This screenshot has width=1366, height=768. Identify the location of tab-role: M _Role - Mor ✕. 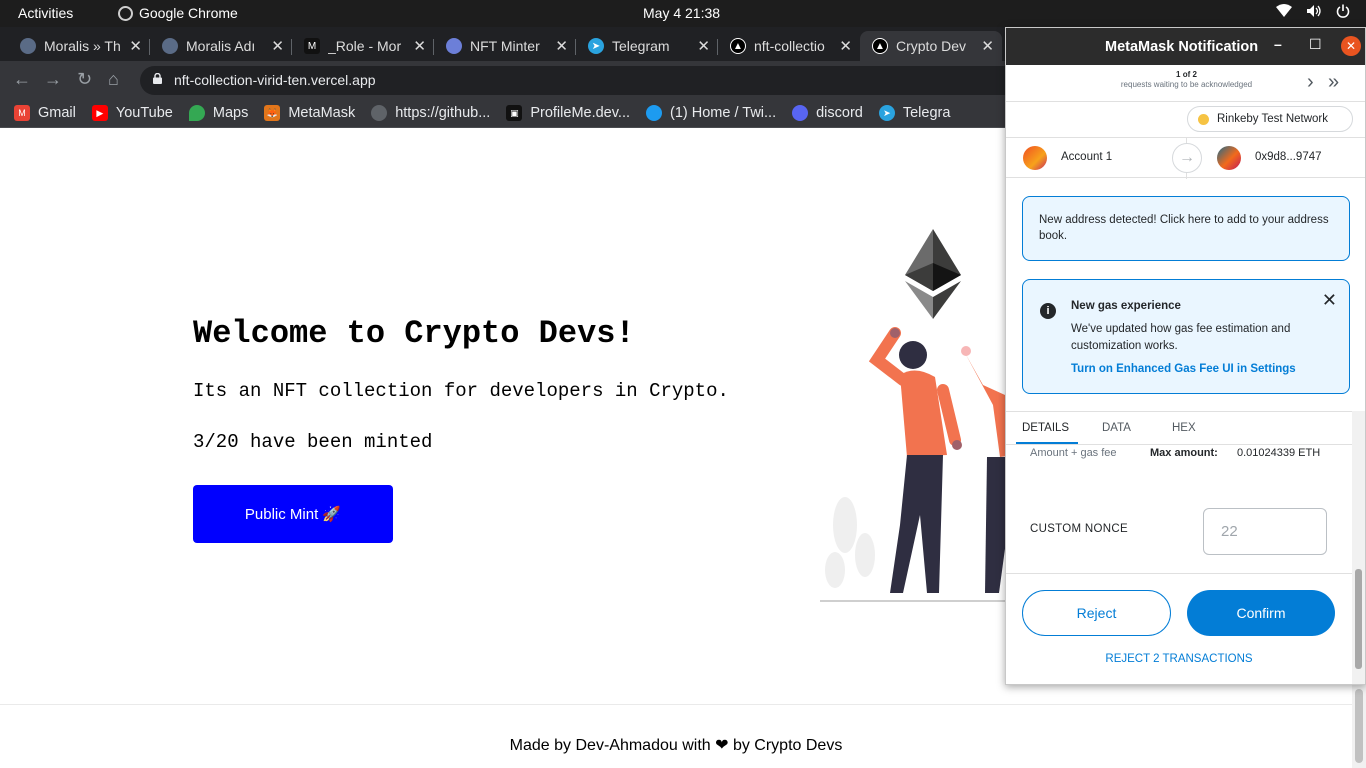
(363, 46).